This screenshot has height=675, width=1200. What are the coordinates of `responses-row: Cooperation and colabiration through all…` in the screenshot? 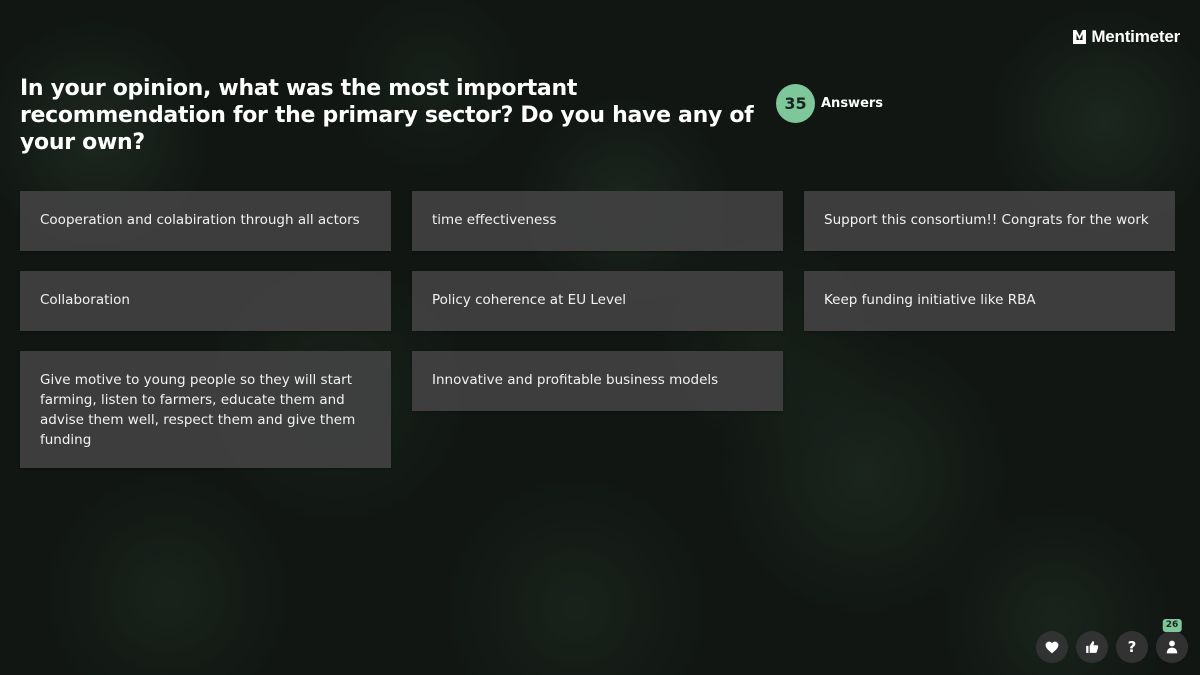 It's located at (598, 221).